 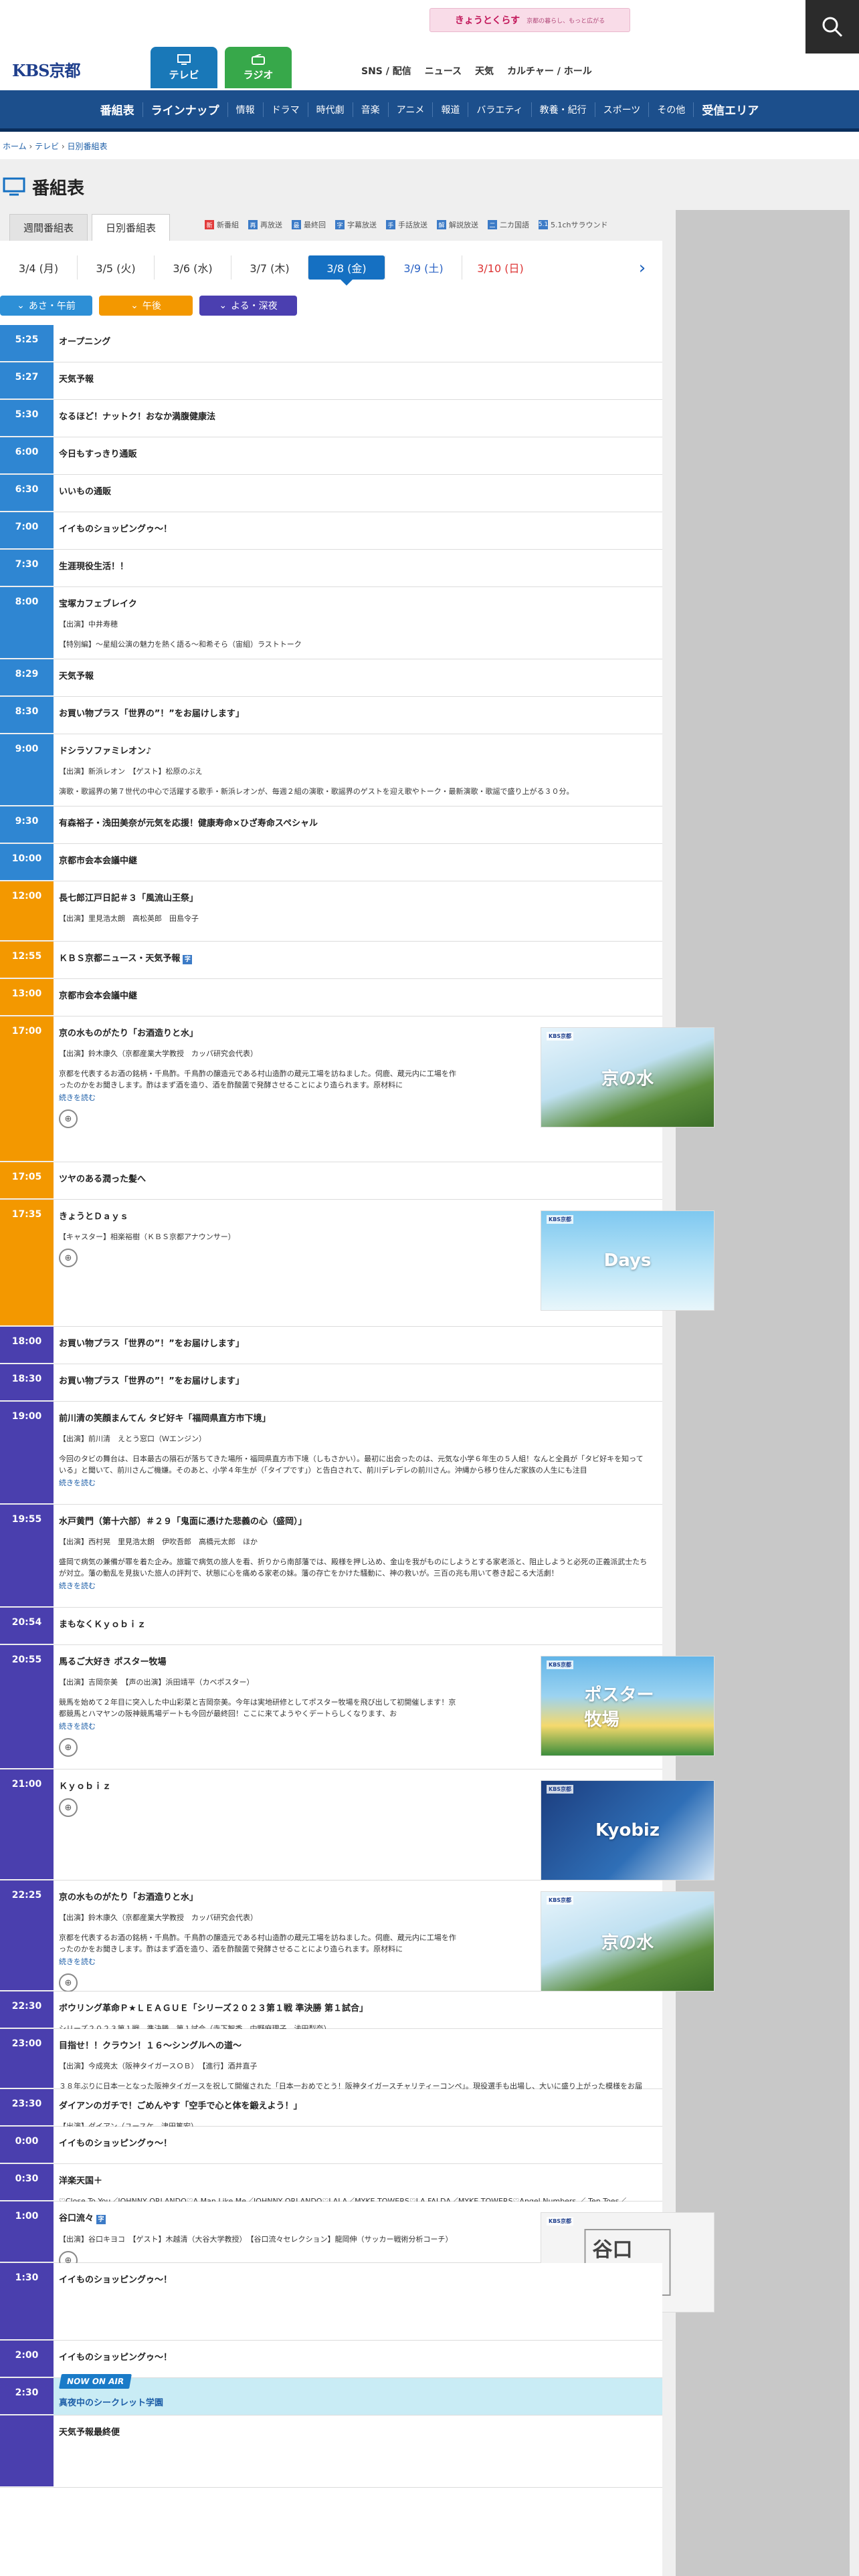 What do you see at coordinates (370, 109) in the screenshot?
I see `genre-nav-item: 音楽` at bounding box center [370, 109].